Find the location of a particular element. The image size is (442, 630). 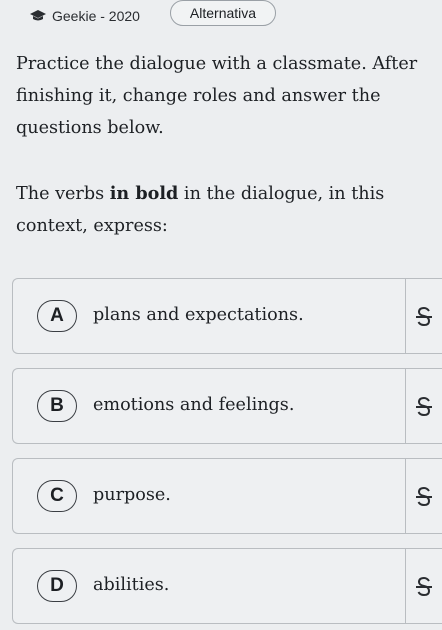

paragraph-2-text-start: The verbs is located at coordinates (63, 194).